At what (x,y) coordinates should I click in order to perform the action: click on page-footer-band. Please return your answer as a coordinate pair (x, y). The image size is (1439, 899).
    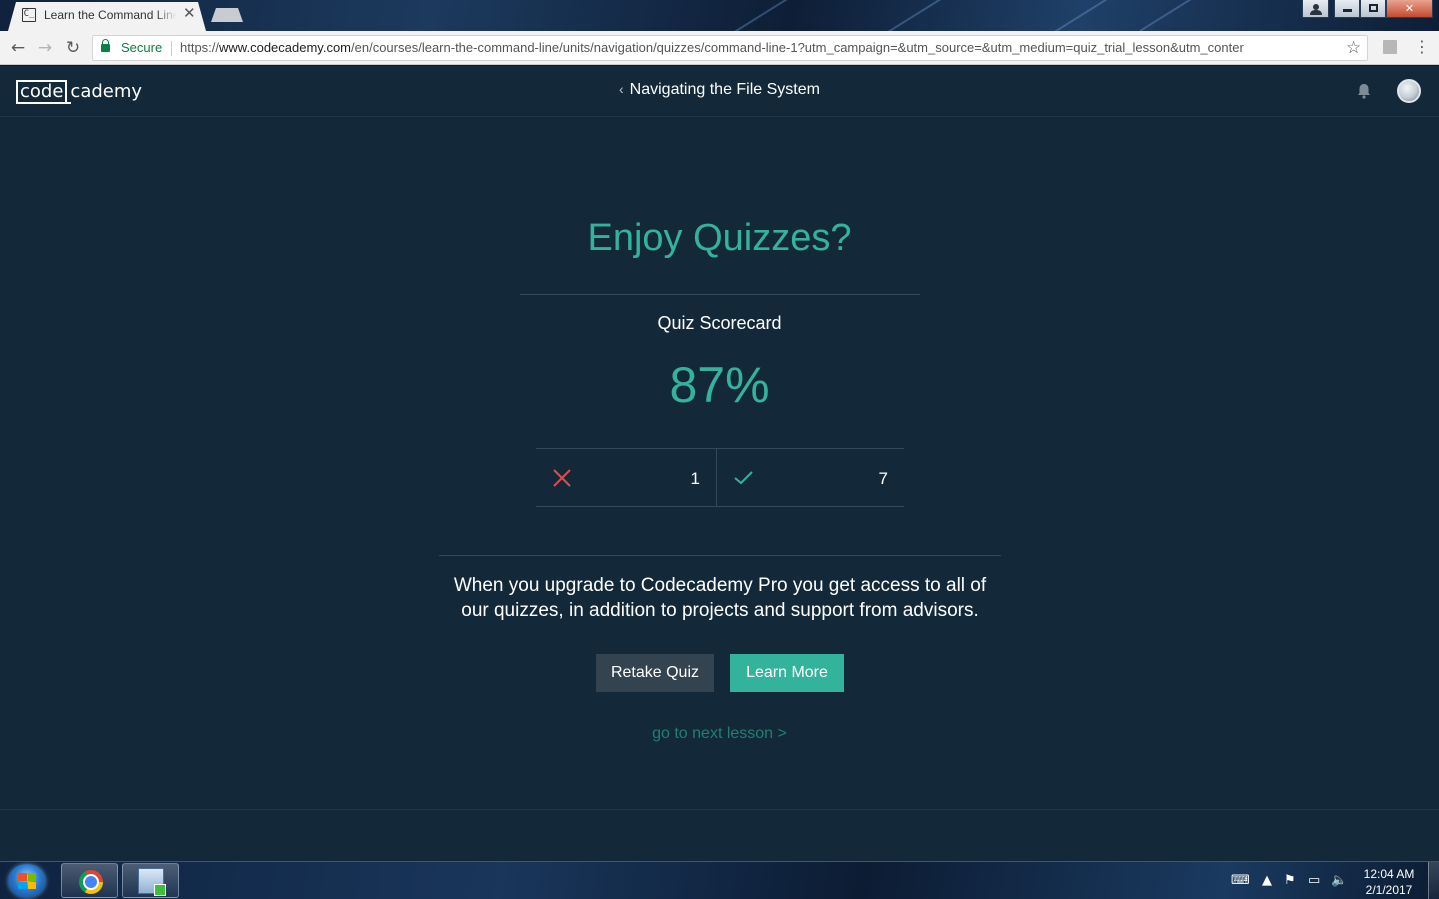
    Looking at the image, I should click on (719, 835).